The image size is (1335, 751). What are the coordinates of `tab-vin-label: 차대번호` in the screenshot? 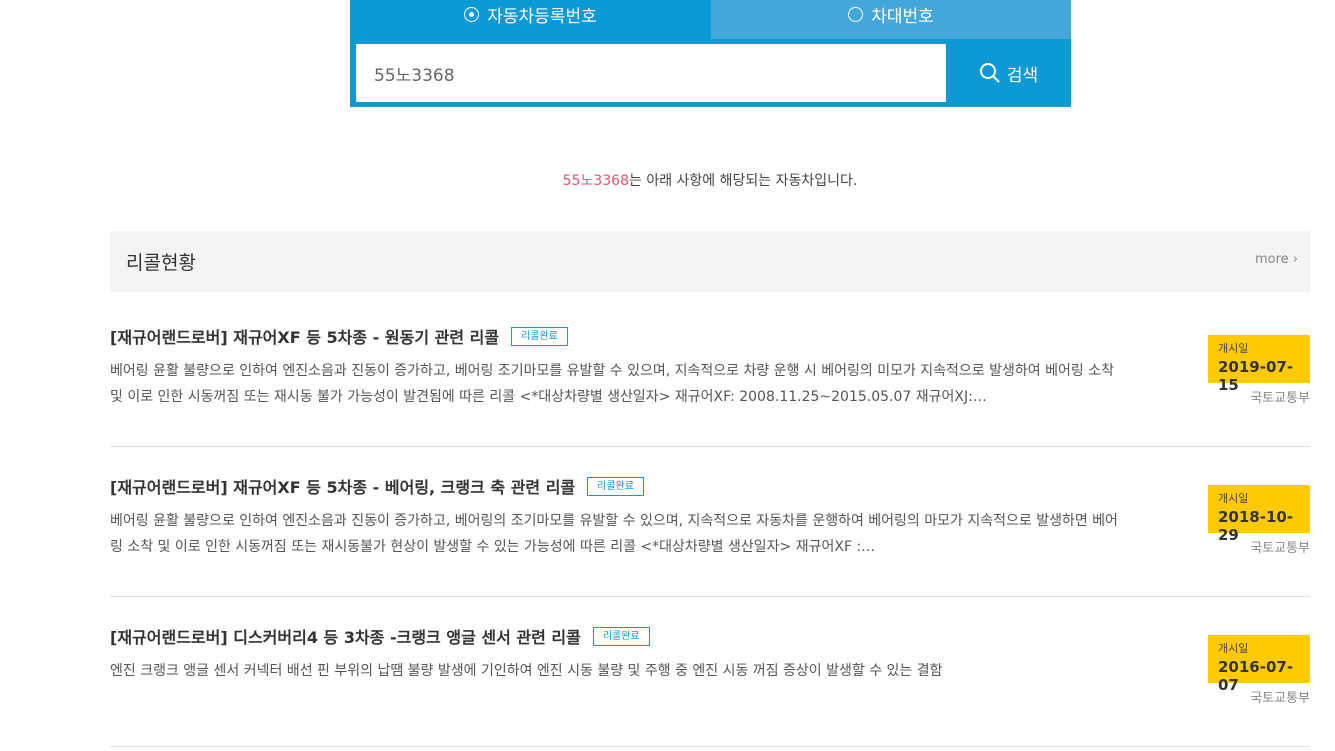 It's located at (902, 17).